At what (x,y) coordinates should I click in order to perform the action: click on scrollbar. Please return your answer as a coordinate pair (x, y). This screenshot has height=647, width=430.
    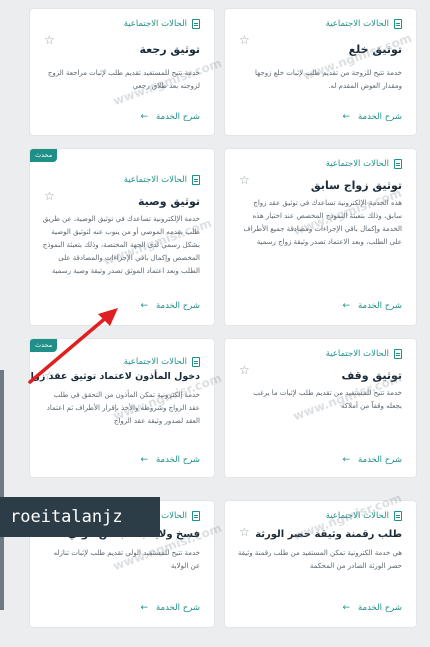
    Looking at the image, I should click on (2, 490).